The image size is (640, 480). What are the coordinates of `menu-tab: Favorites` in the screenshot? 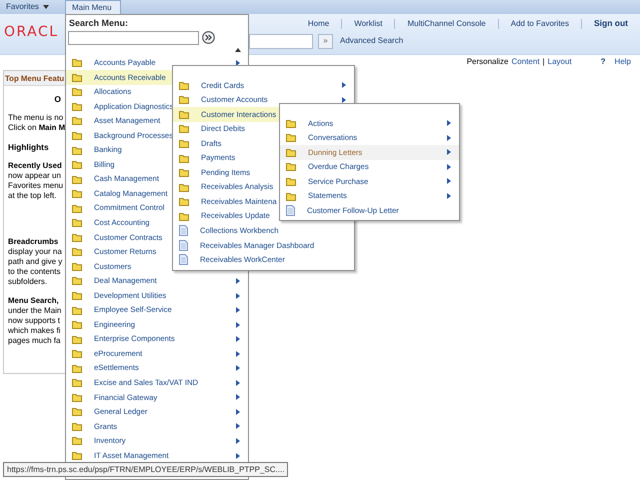 It's located at (30, 7).